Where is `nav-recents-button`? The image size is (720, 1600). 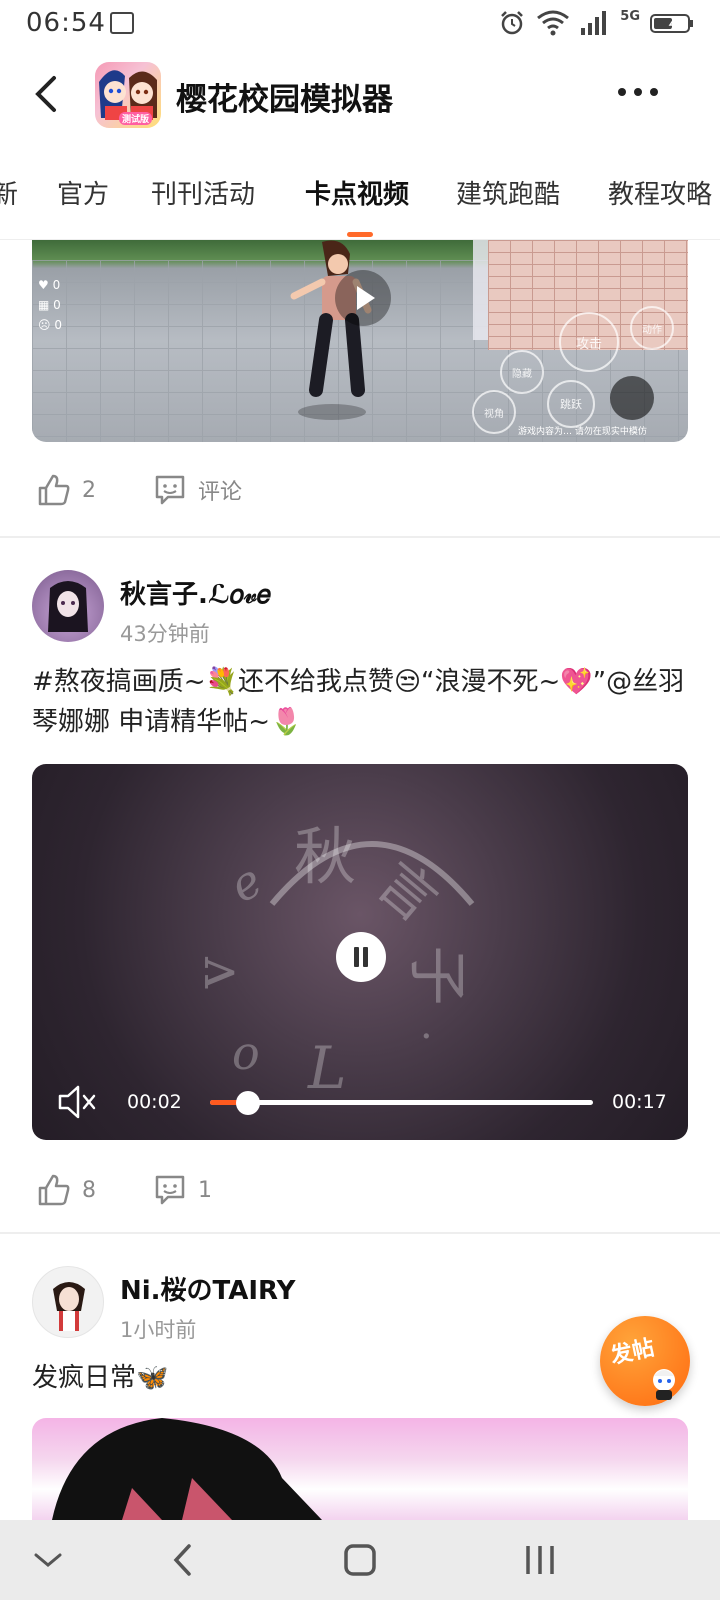 nav-recents-button is located at coordinates (540, 1560).